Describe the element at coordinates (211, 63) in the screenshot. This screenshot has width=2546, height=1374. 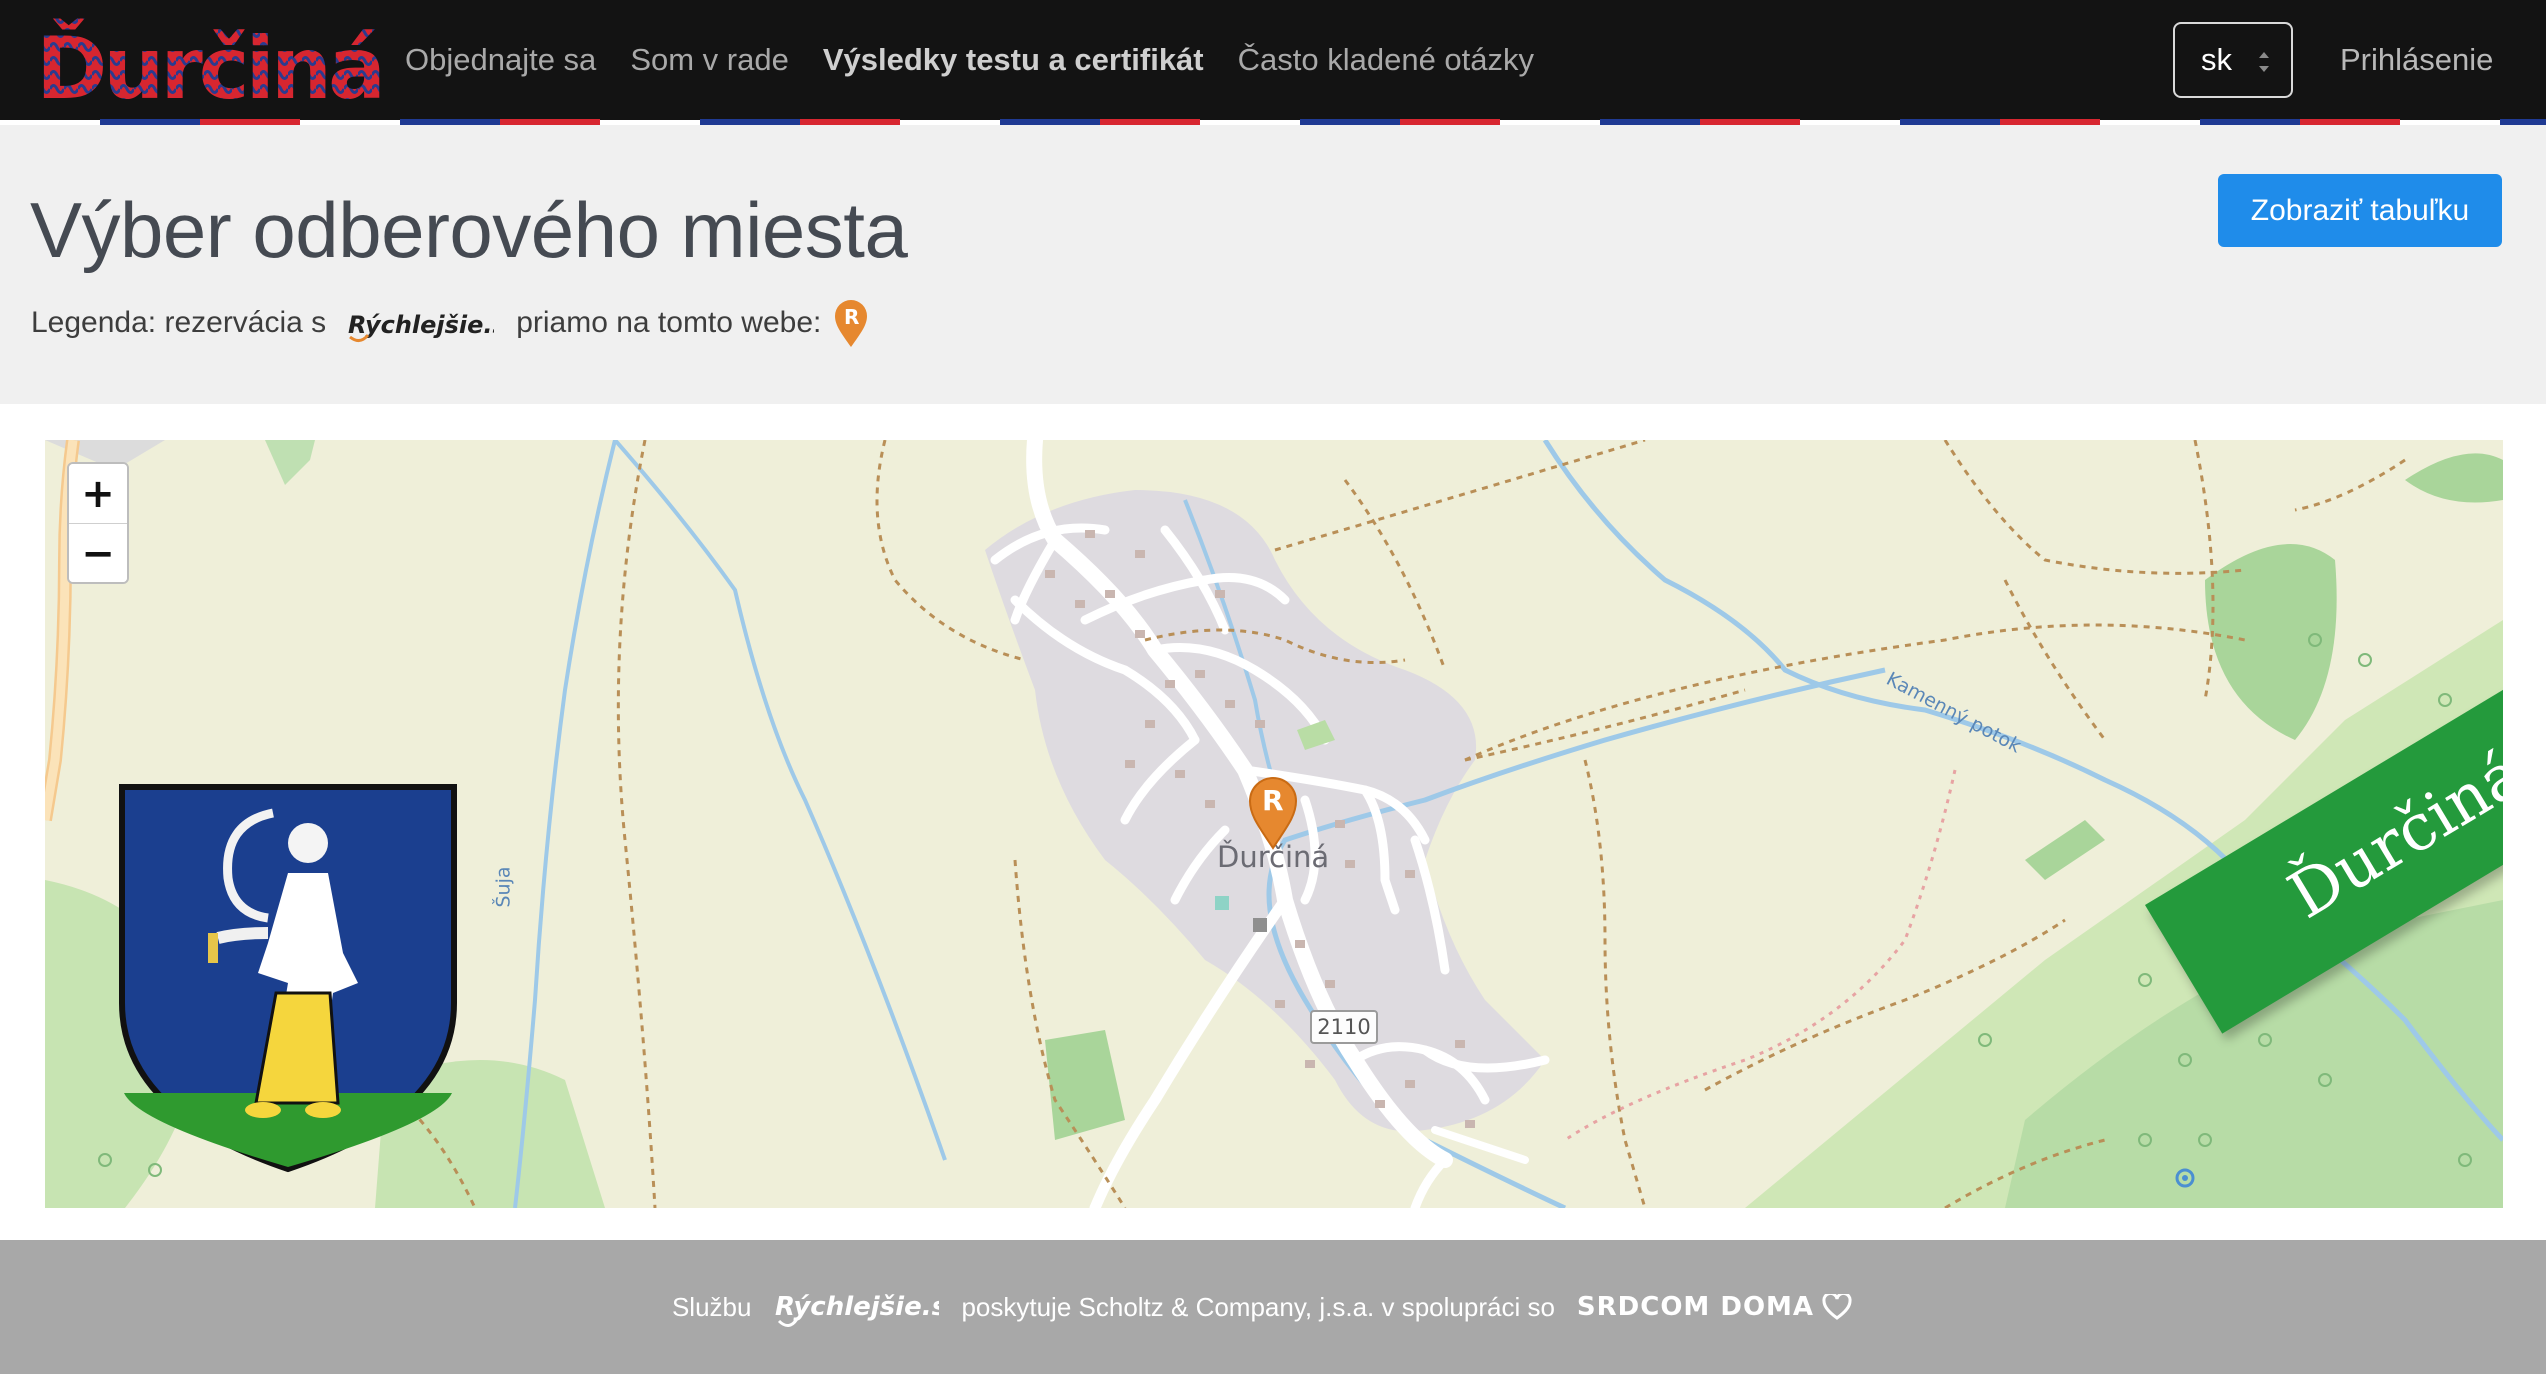
I see `svg-text: Ďurčiná` at that location.